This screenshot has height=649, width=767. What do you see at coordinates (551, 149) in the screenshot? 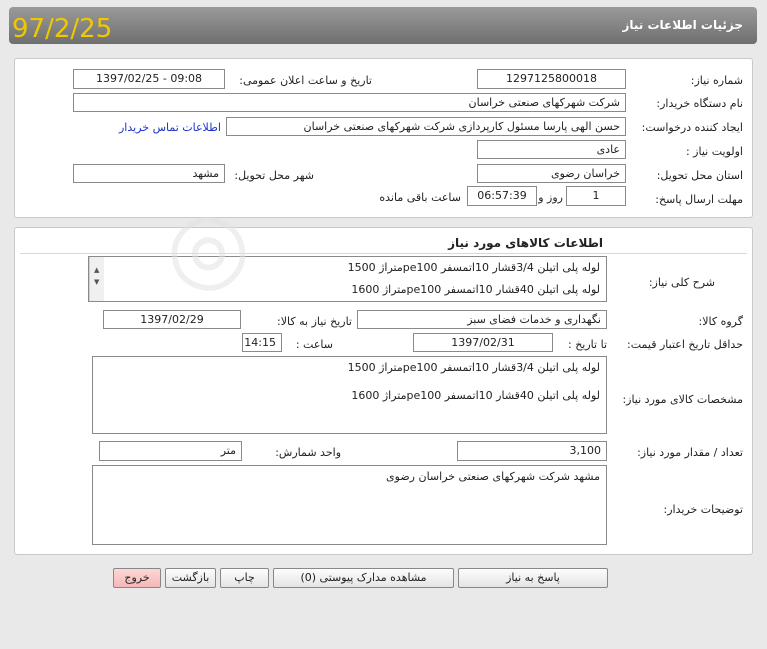
I see `priority-field: عادی` at bounding box center [551, 149].